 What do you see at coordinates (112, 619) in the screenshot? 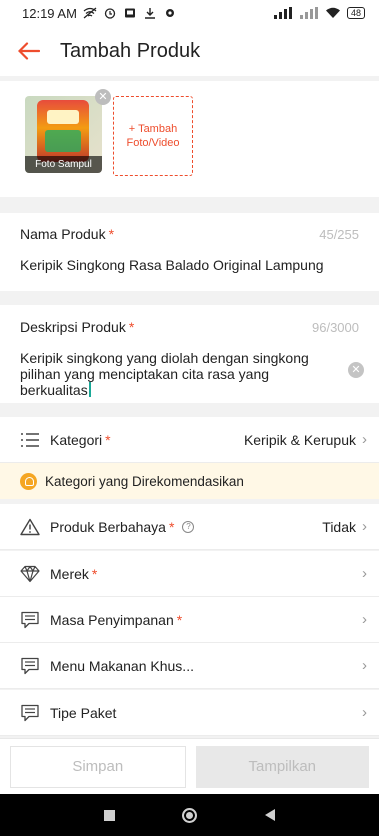
I see `shelf-life-label: Masa Penyimpanan` at bounding box center [112, 619].